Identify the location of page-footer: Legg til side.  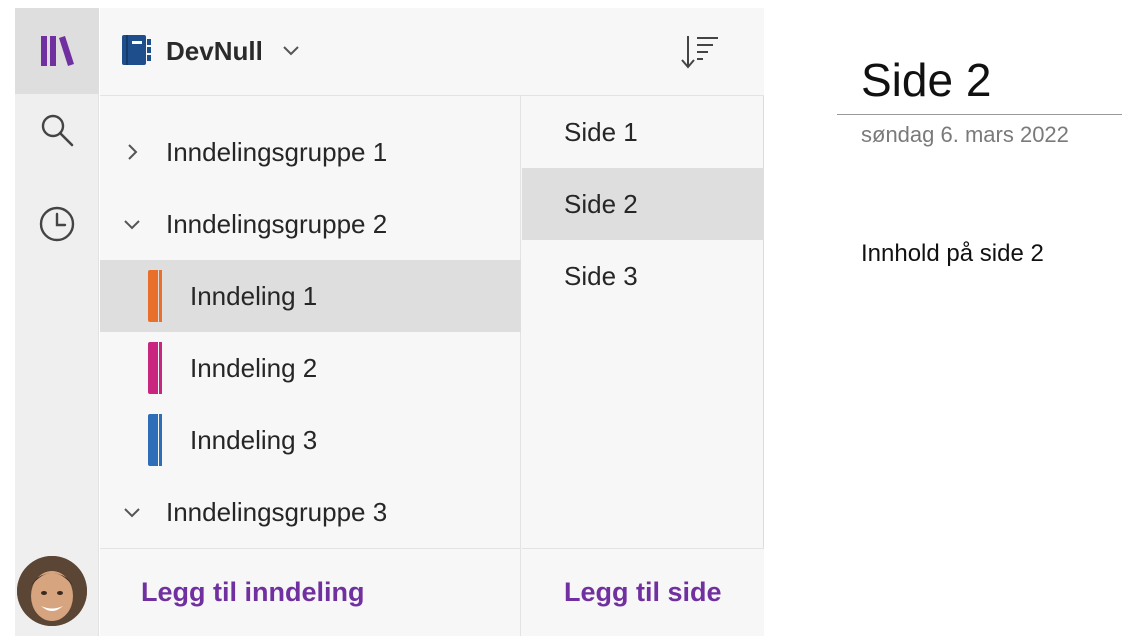
(643, 592).